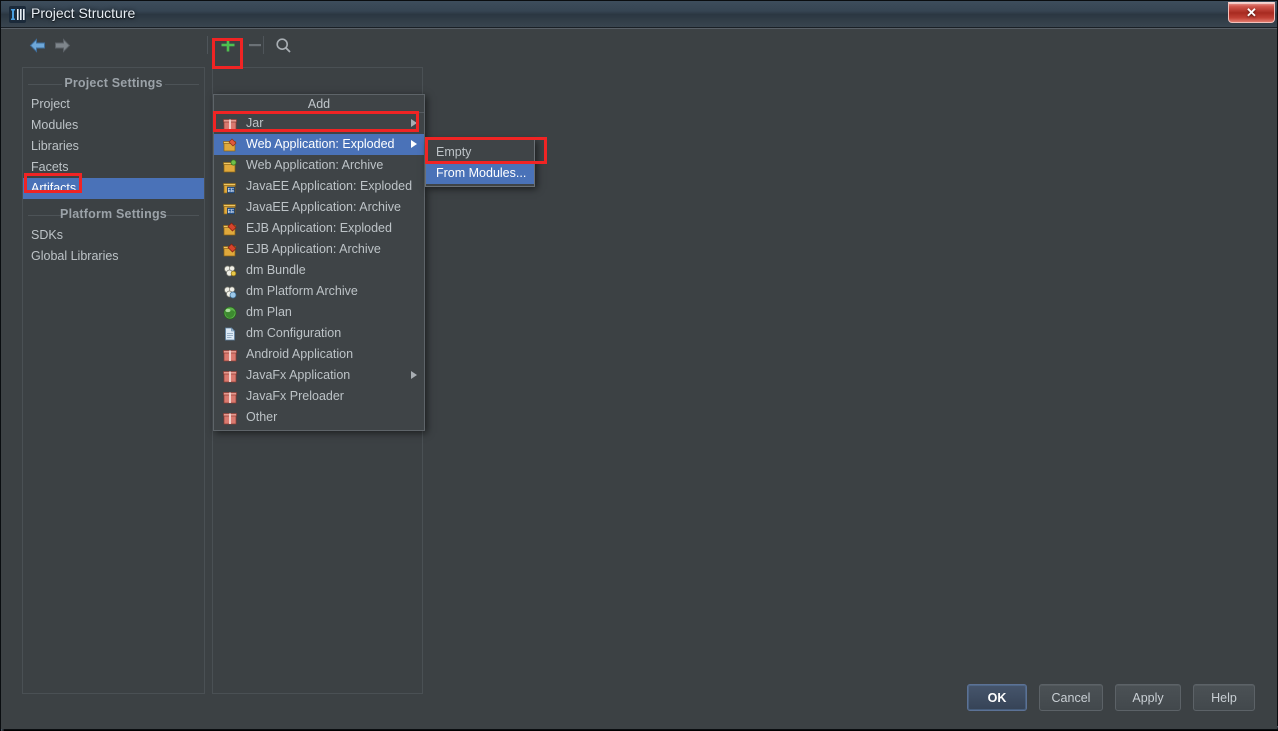 The width and height of the screenshot is (1278, 731). Describe the element at coordinates (329, 186) in the screenshot. I see `menu-item-label: JavaEE Application: Exploded` at that location.